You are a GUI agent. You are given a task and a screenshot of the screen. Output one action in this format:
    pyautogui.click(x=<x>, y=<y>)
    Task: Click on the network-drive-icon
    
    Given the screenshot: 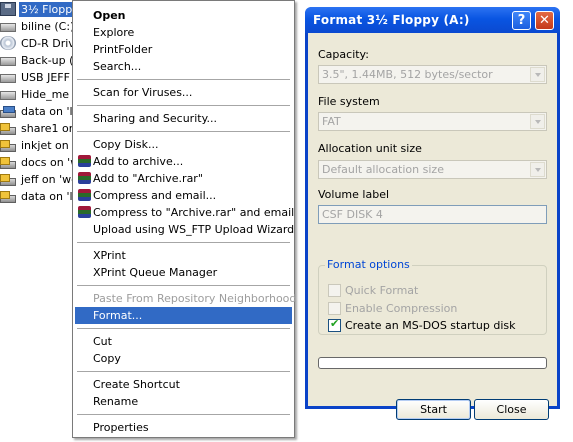 What is the action you would take?
    pyautogui.click(x=8, y=111)
    